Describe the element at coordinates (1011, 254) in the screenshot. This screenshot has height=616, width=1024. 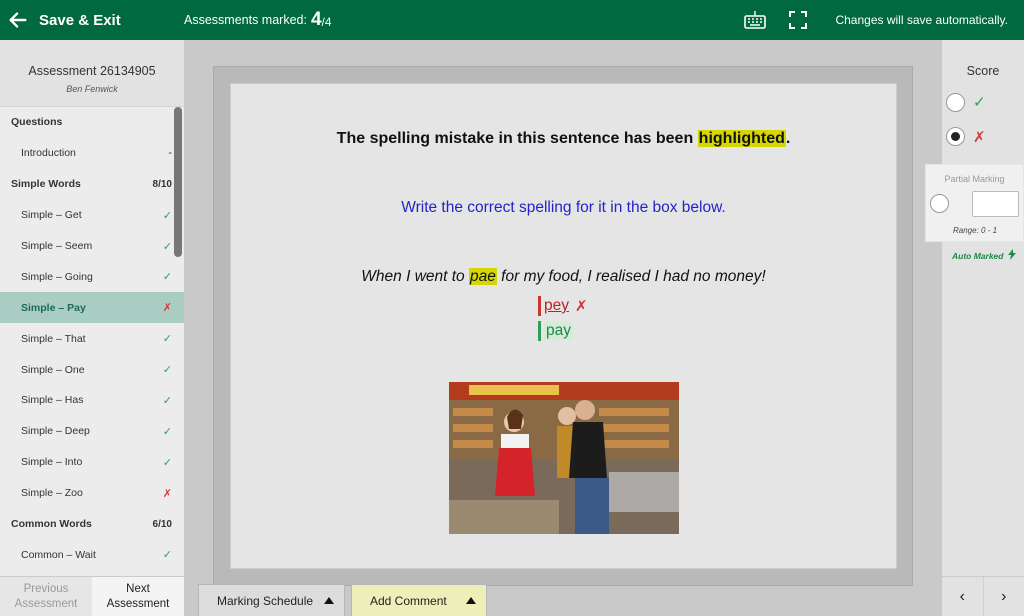
I see `lightning-icon` at that location.